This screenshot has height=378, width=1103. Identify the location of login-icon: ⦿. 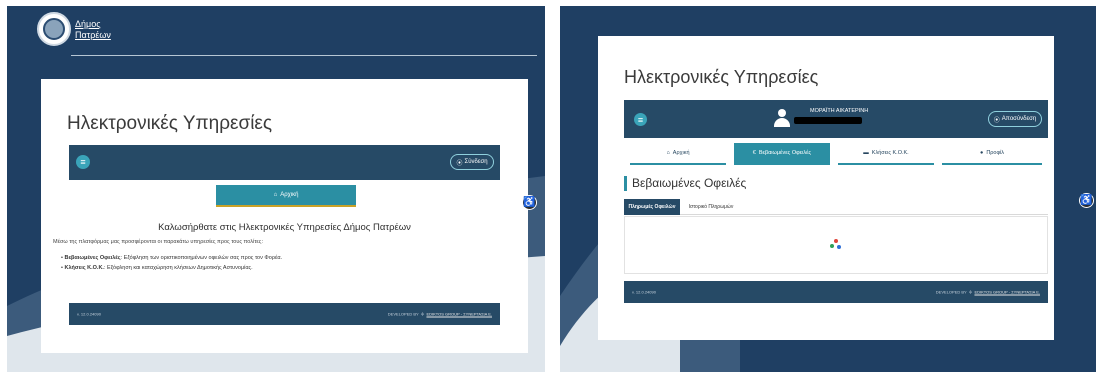
(459, 163).